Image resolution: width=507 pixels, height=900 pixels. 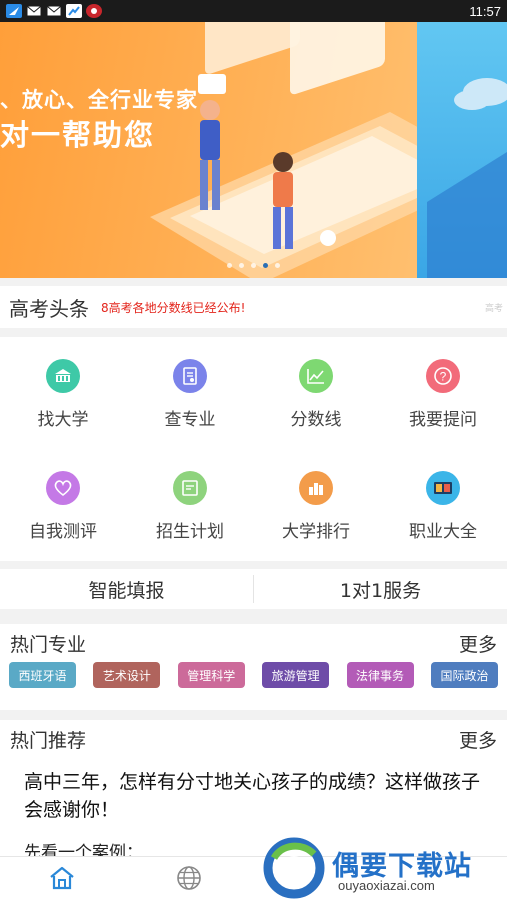 What do you see at coordinates (384, 868) in the screenshot?
I see `site-watermark: 偶要下载站 ouyaoxiazai.com` at bounding box center [384, 868].